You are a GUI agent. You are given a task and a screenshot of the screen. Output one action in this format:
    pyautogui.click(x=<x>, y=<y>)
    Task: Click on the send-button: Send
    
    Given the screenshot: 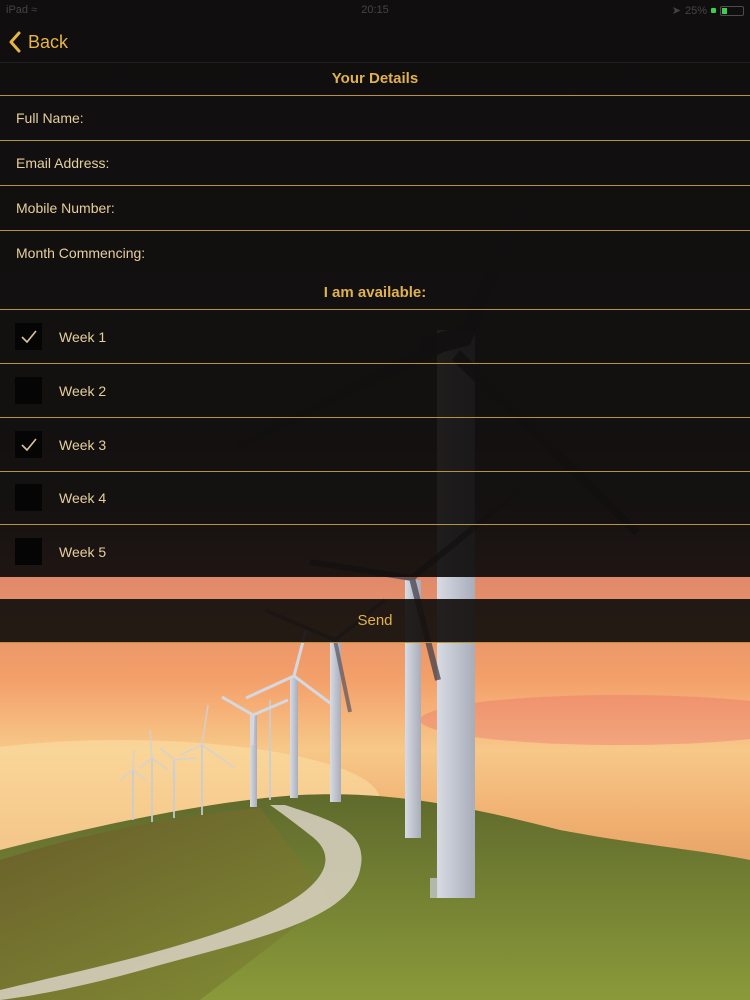 What is the action you would take?
    pyautogui.click(x=375, y=621)
    